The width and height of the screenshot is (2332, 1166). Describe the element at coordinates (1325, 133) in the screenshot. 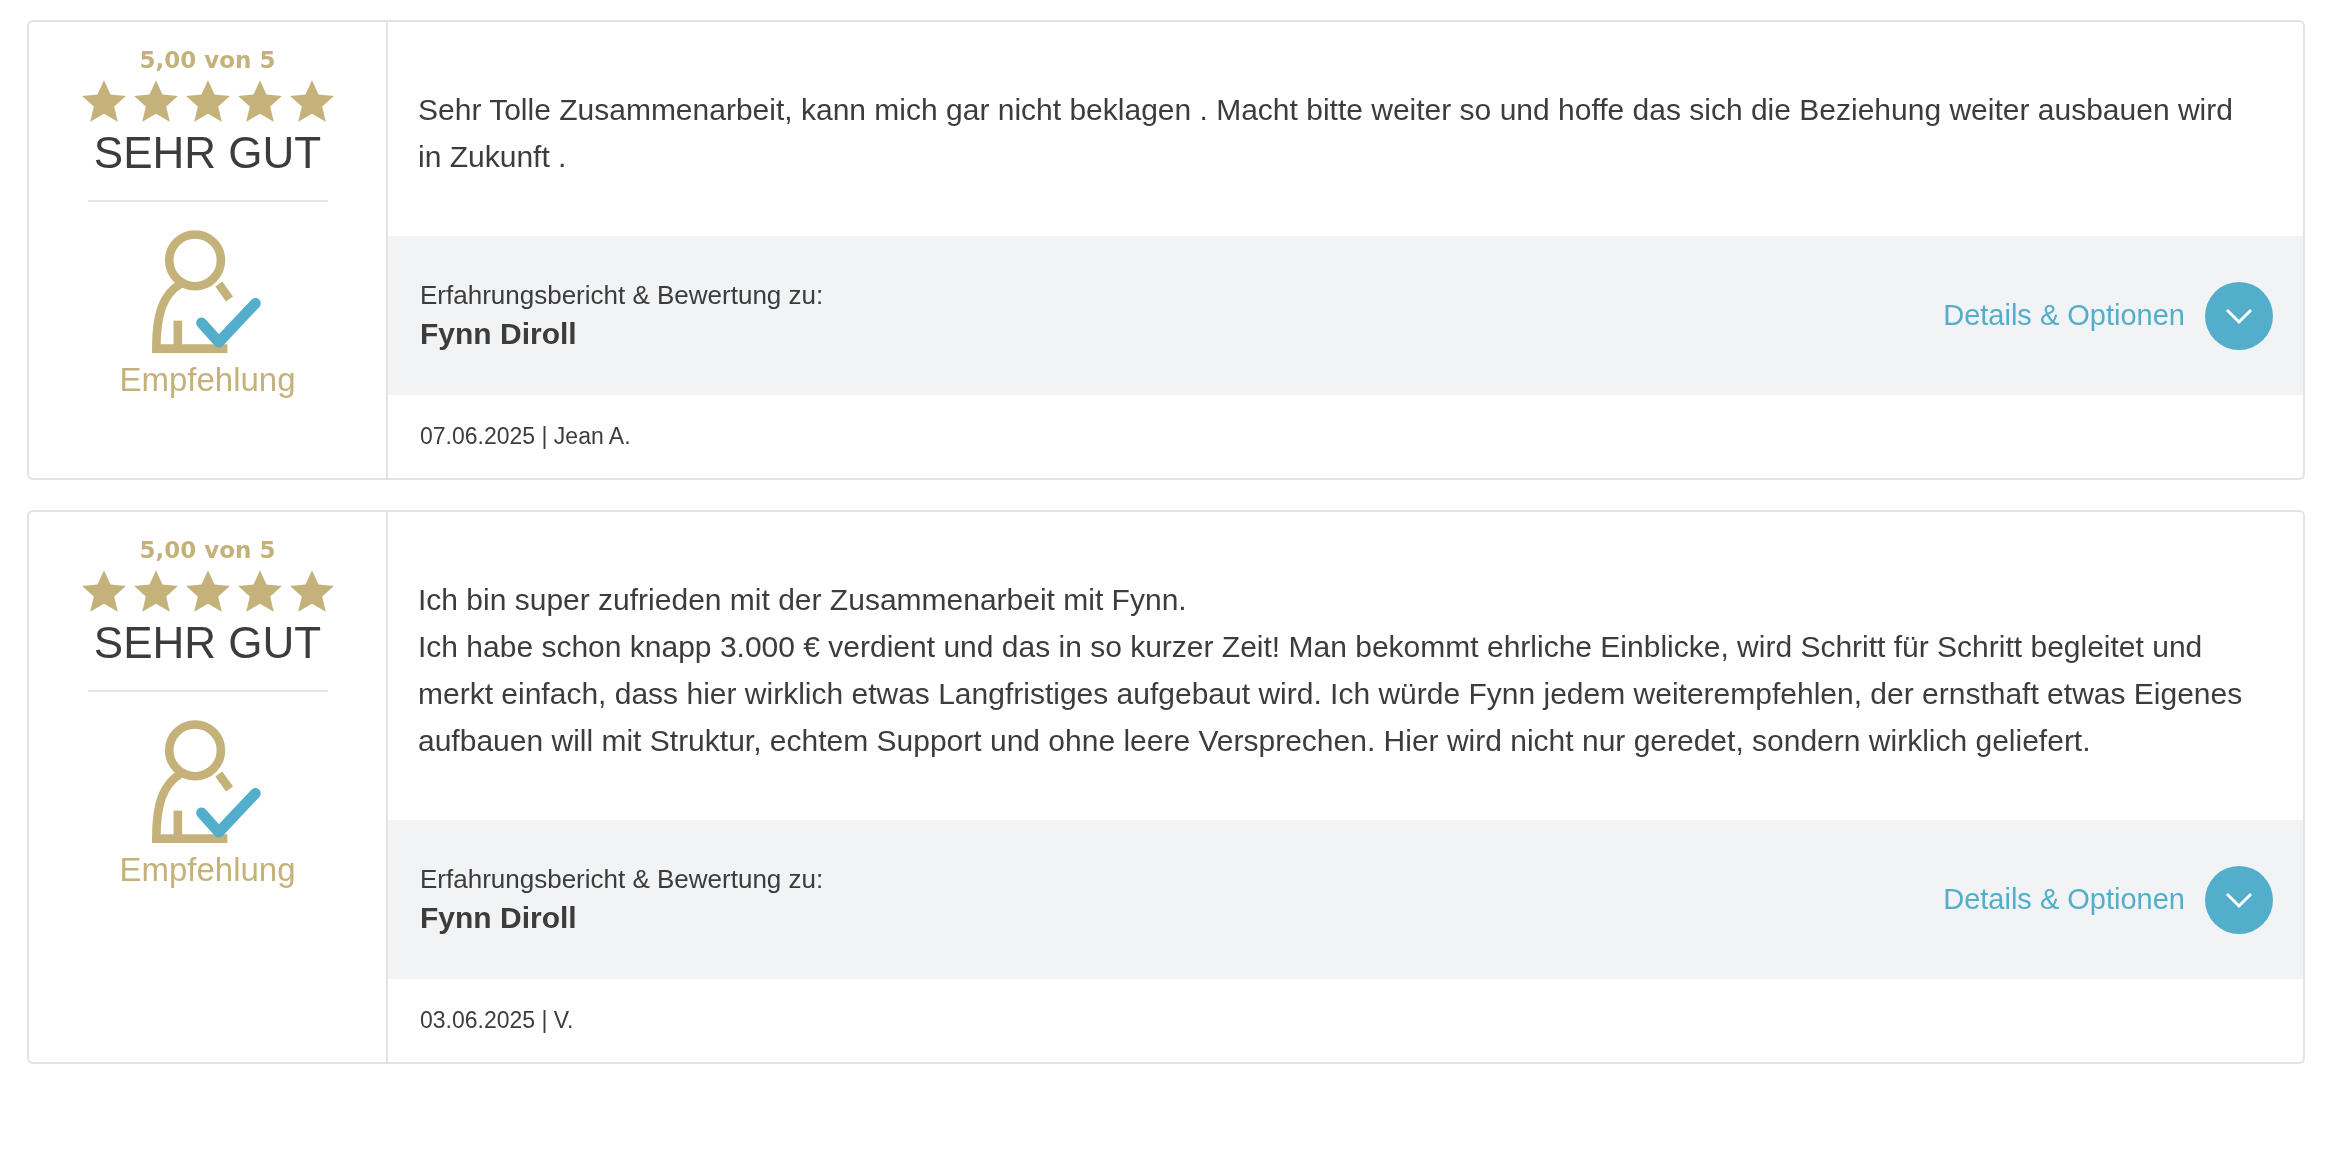

I see `review-text: Sehr Tolle Zusammenarbeit, kann mich gar nicht beklagen . Macht bitte weiter so und hoffe das sich die Beziehung weiter ausbauen wird in Zukunft .` at that location.